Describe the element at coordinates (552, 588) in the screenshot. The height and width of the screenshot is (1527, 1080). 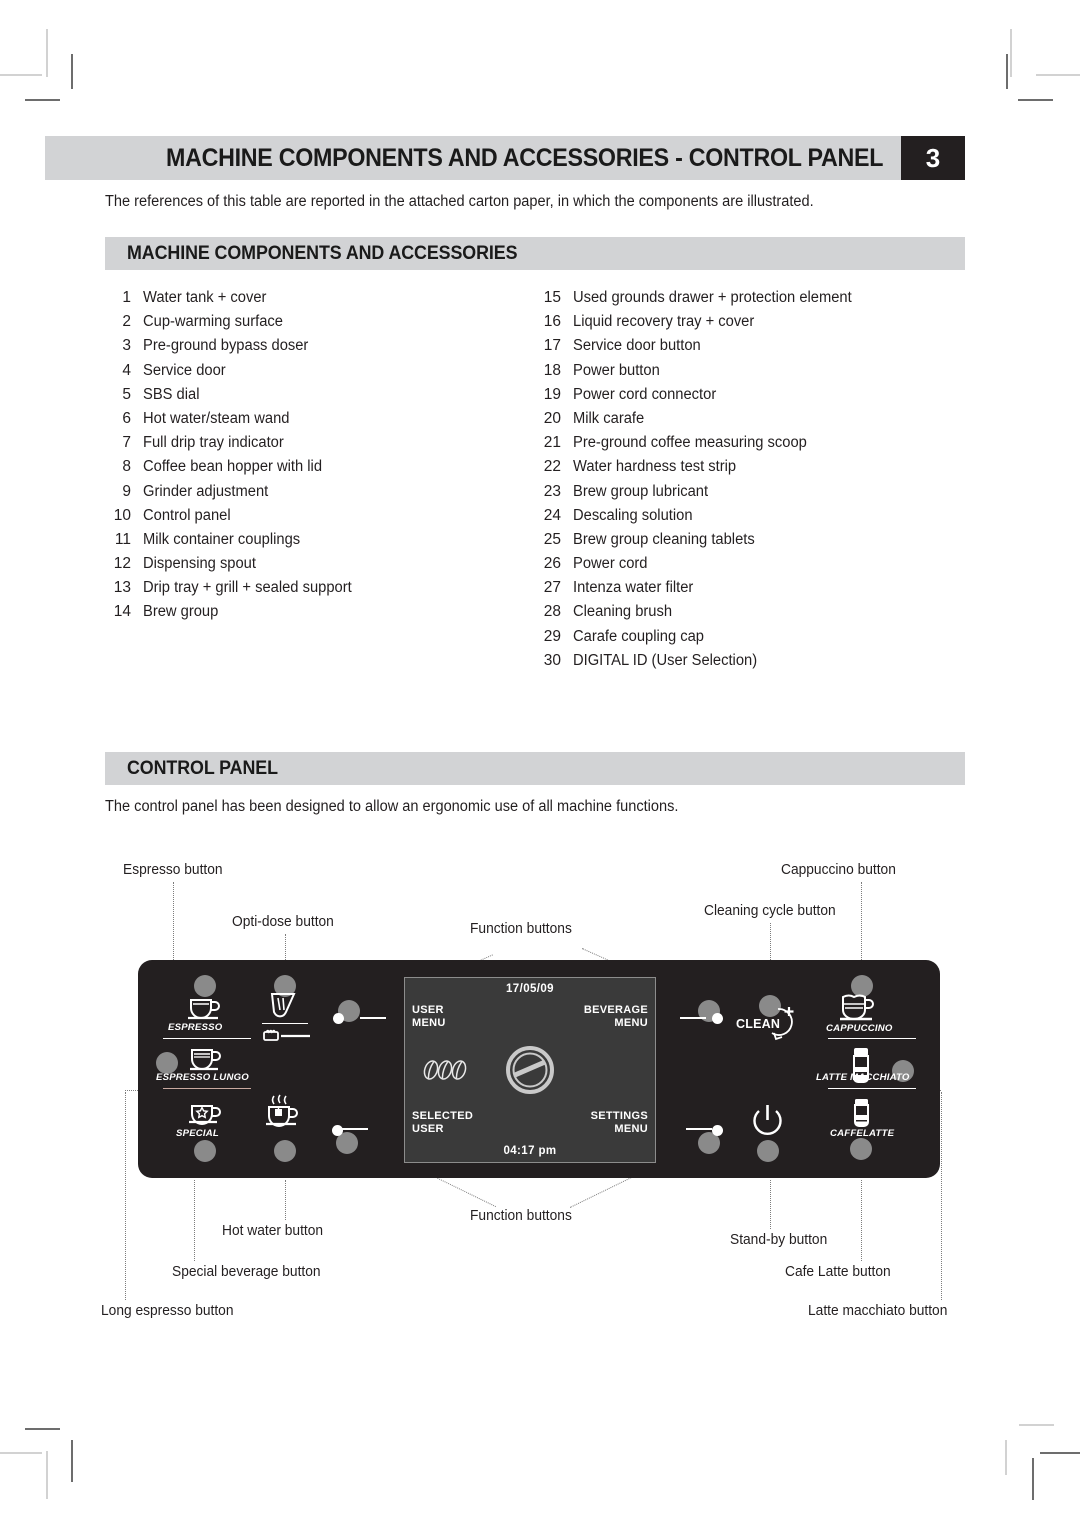
I see `list-item-number: 27` at that location.